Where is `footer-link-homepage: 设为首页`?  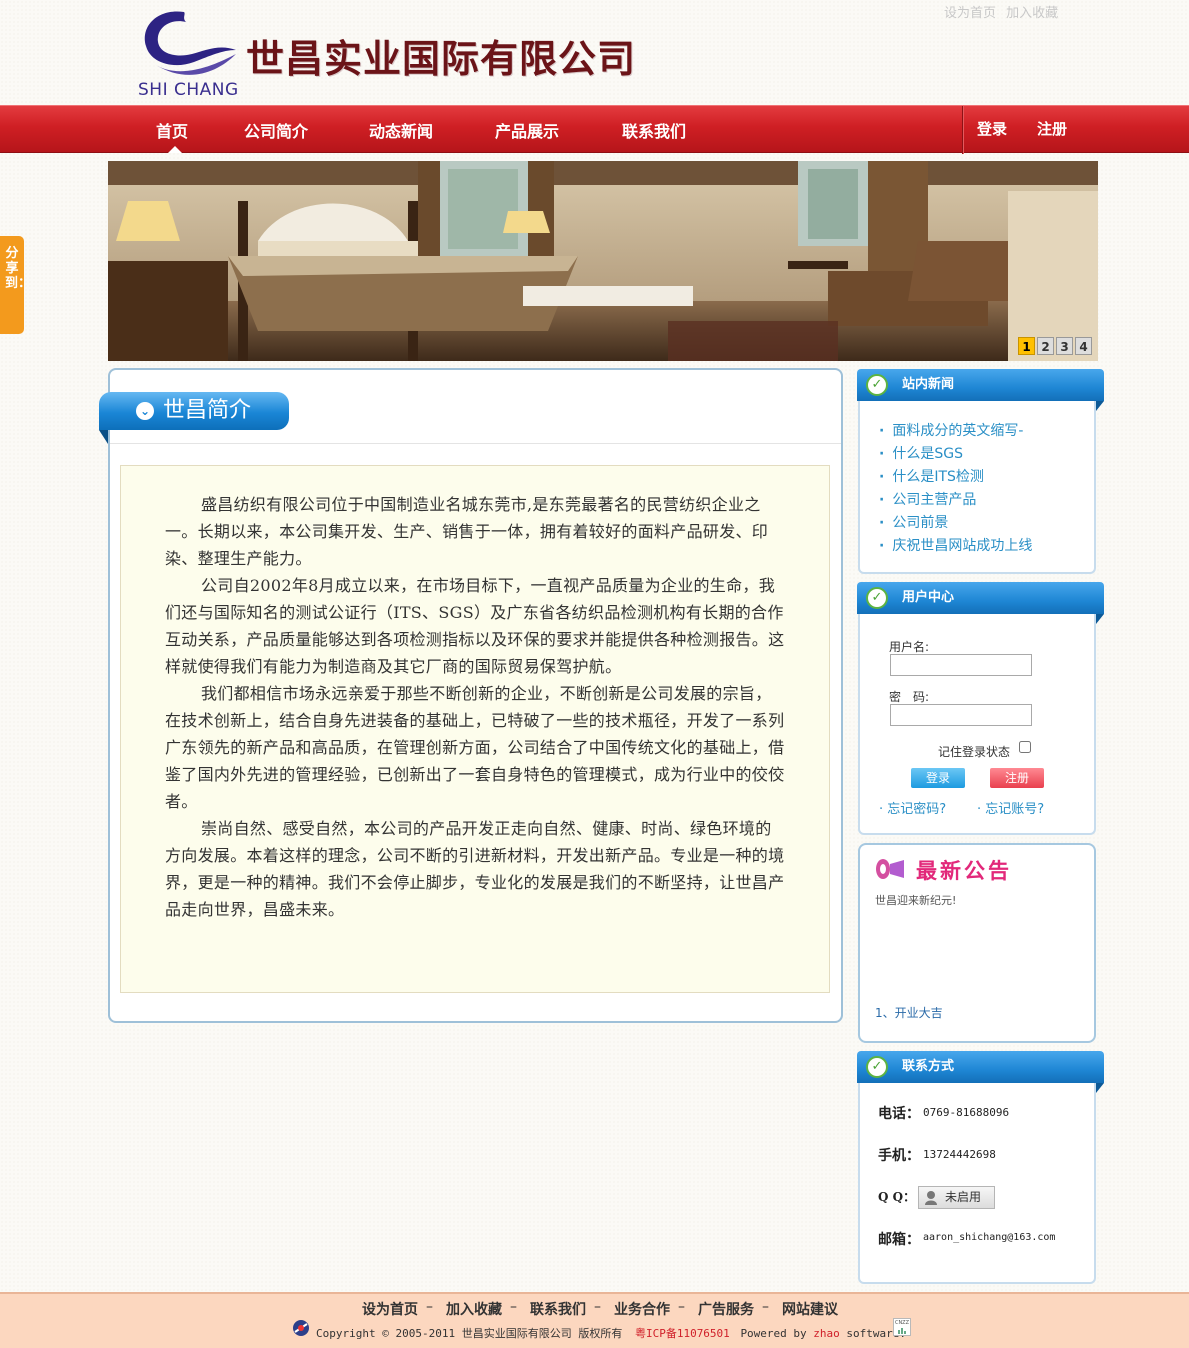 footer-link-homepage: 设为首页 is located at coordinates (390, 1309).